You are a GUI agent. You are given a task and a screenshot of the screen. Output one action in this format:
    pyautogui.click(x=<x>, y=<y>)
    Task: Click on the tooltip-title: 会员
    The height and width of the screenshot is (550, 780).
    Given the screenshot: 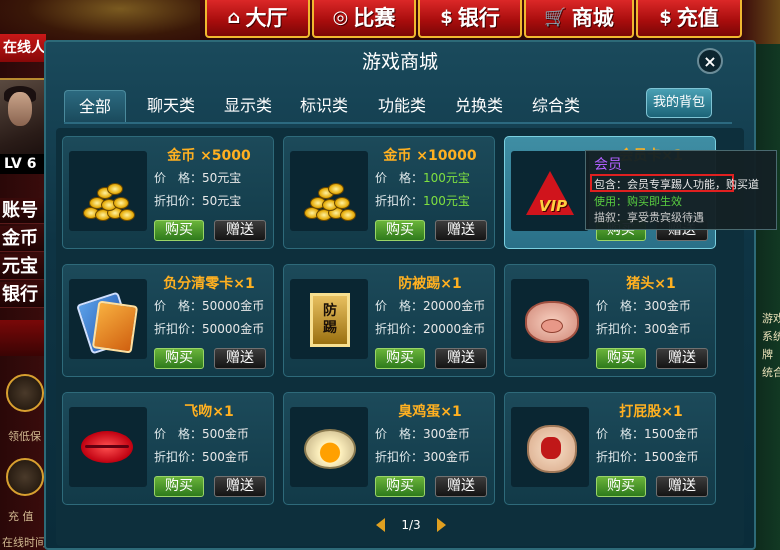 What is the action you would take?
    pyautogui.click(x=608, y=165)
    